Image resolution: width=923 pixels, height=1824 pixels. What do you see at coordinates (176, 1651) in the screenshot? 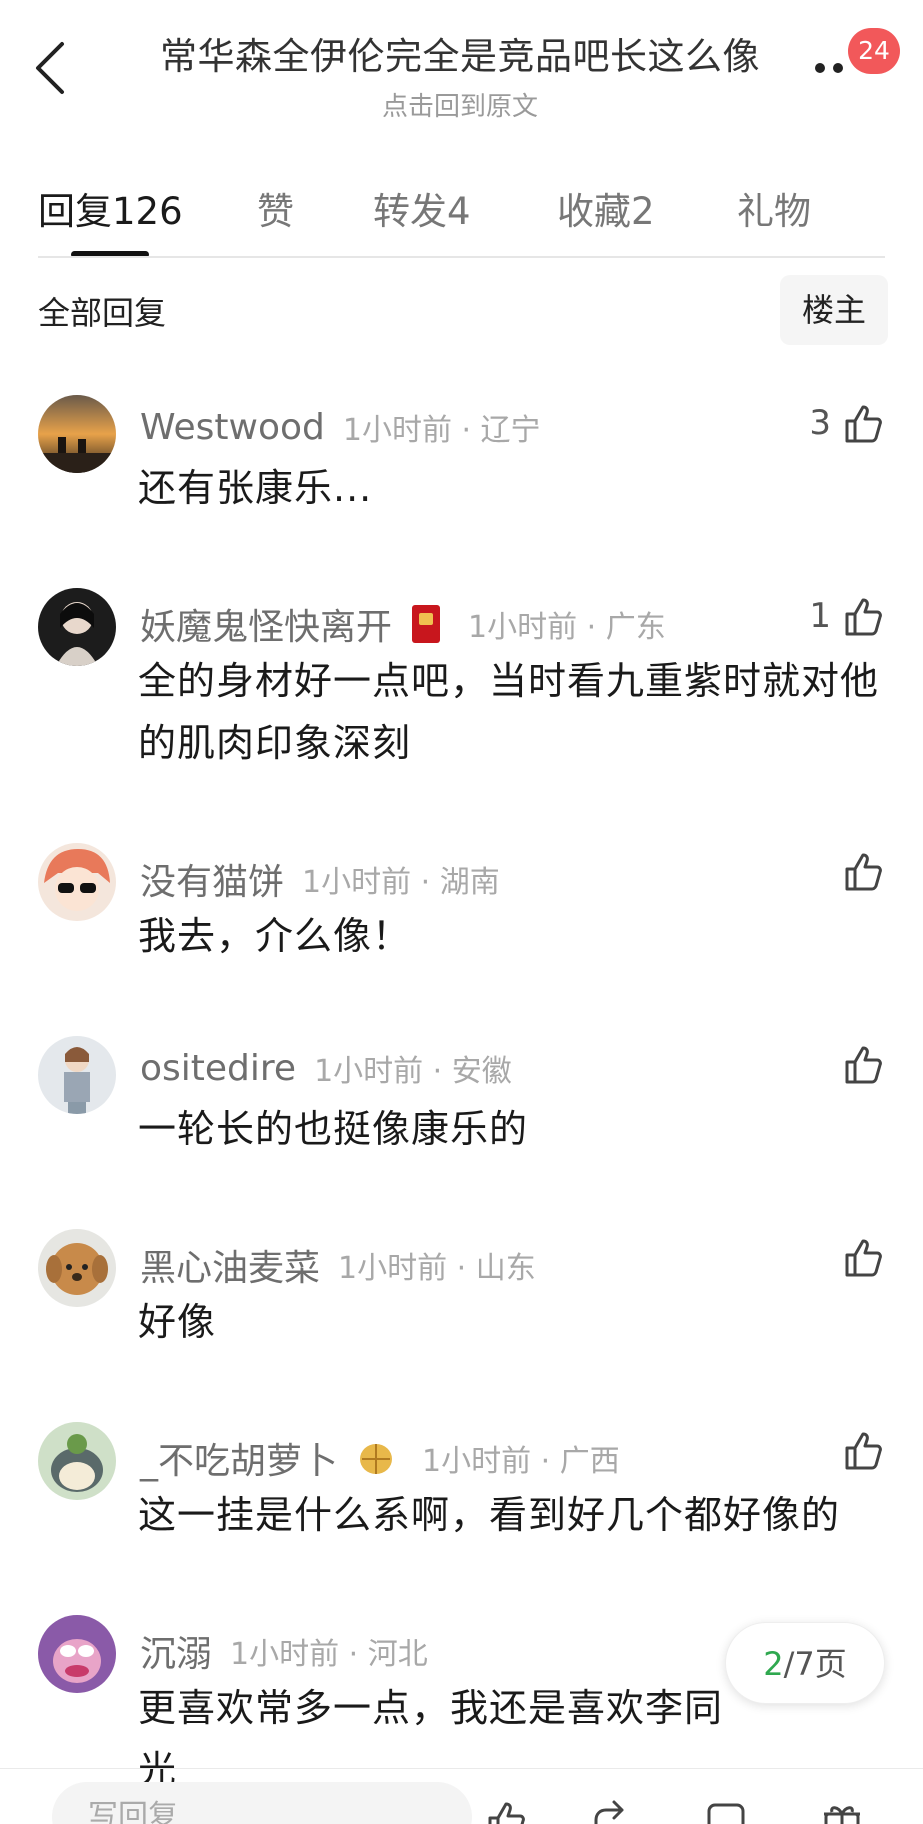
I see `username: 沉溺` at bounding box center [176, 1651].